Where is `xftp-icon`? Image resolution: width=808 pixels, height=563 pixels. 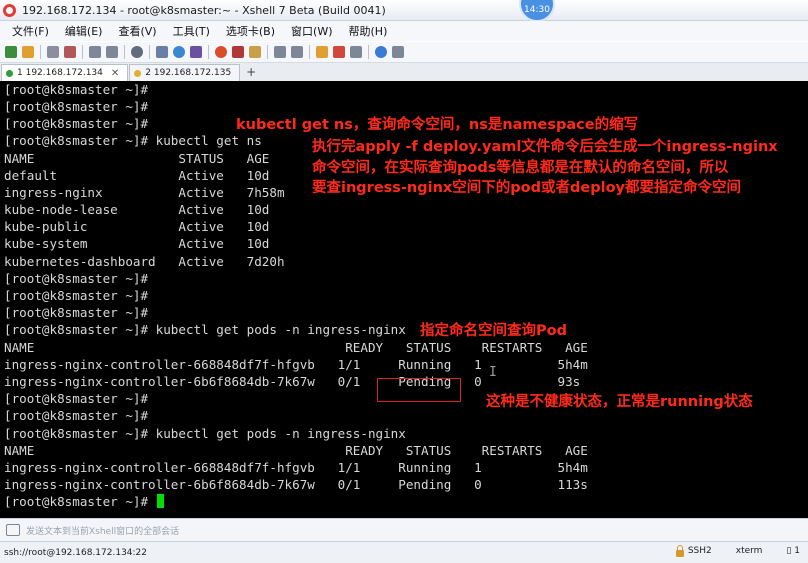 xftp-icon is located at coordinates (221, 52).